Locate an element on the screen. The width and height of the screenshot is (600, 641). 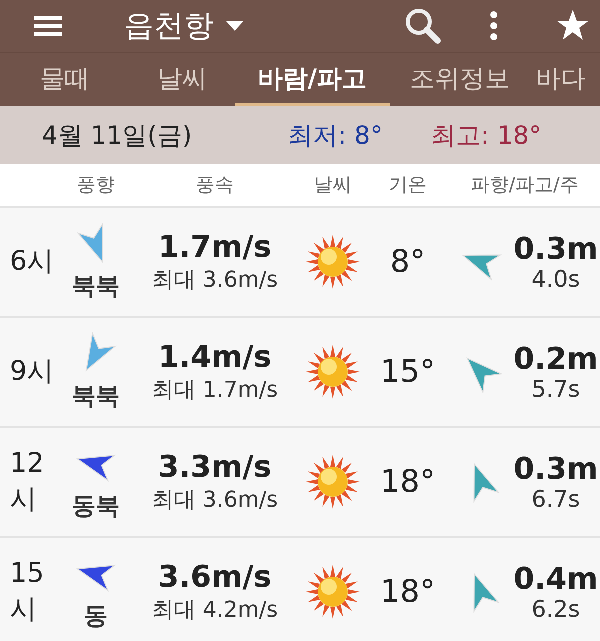
high-temperature: 최고: 18° is located at coordinates (486, 136).